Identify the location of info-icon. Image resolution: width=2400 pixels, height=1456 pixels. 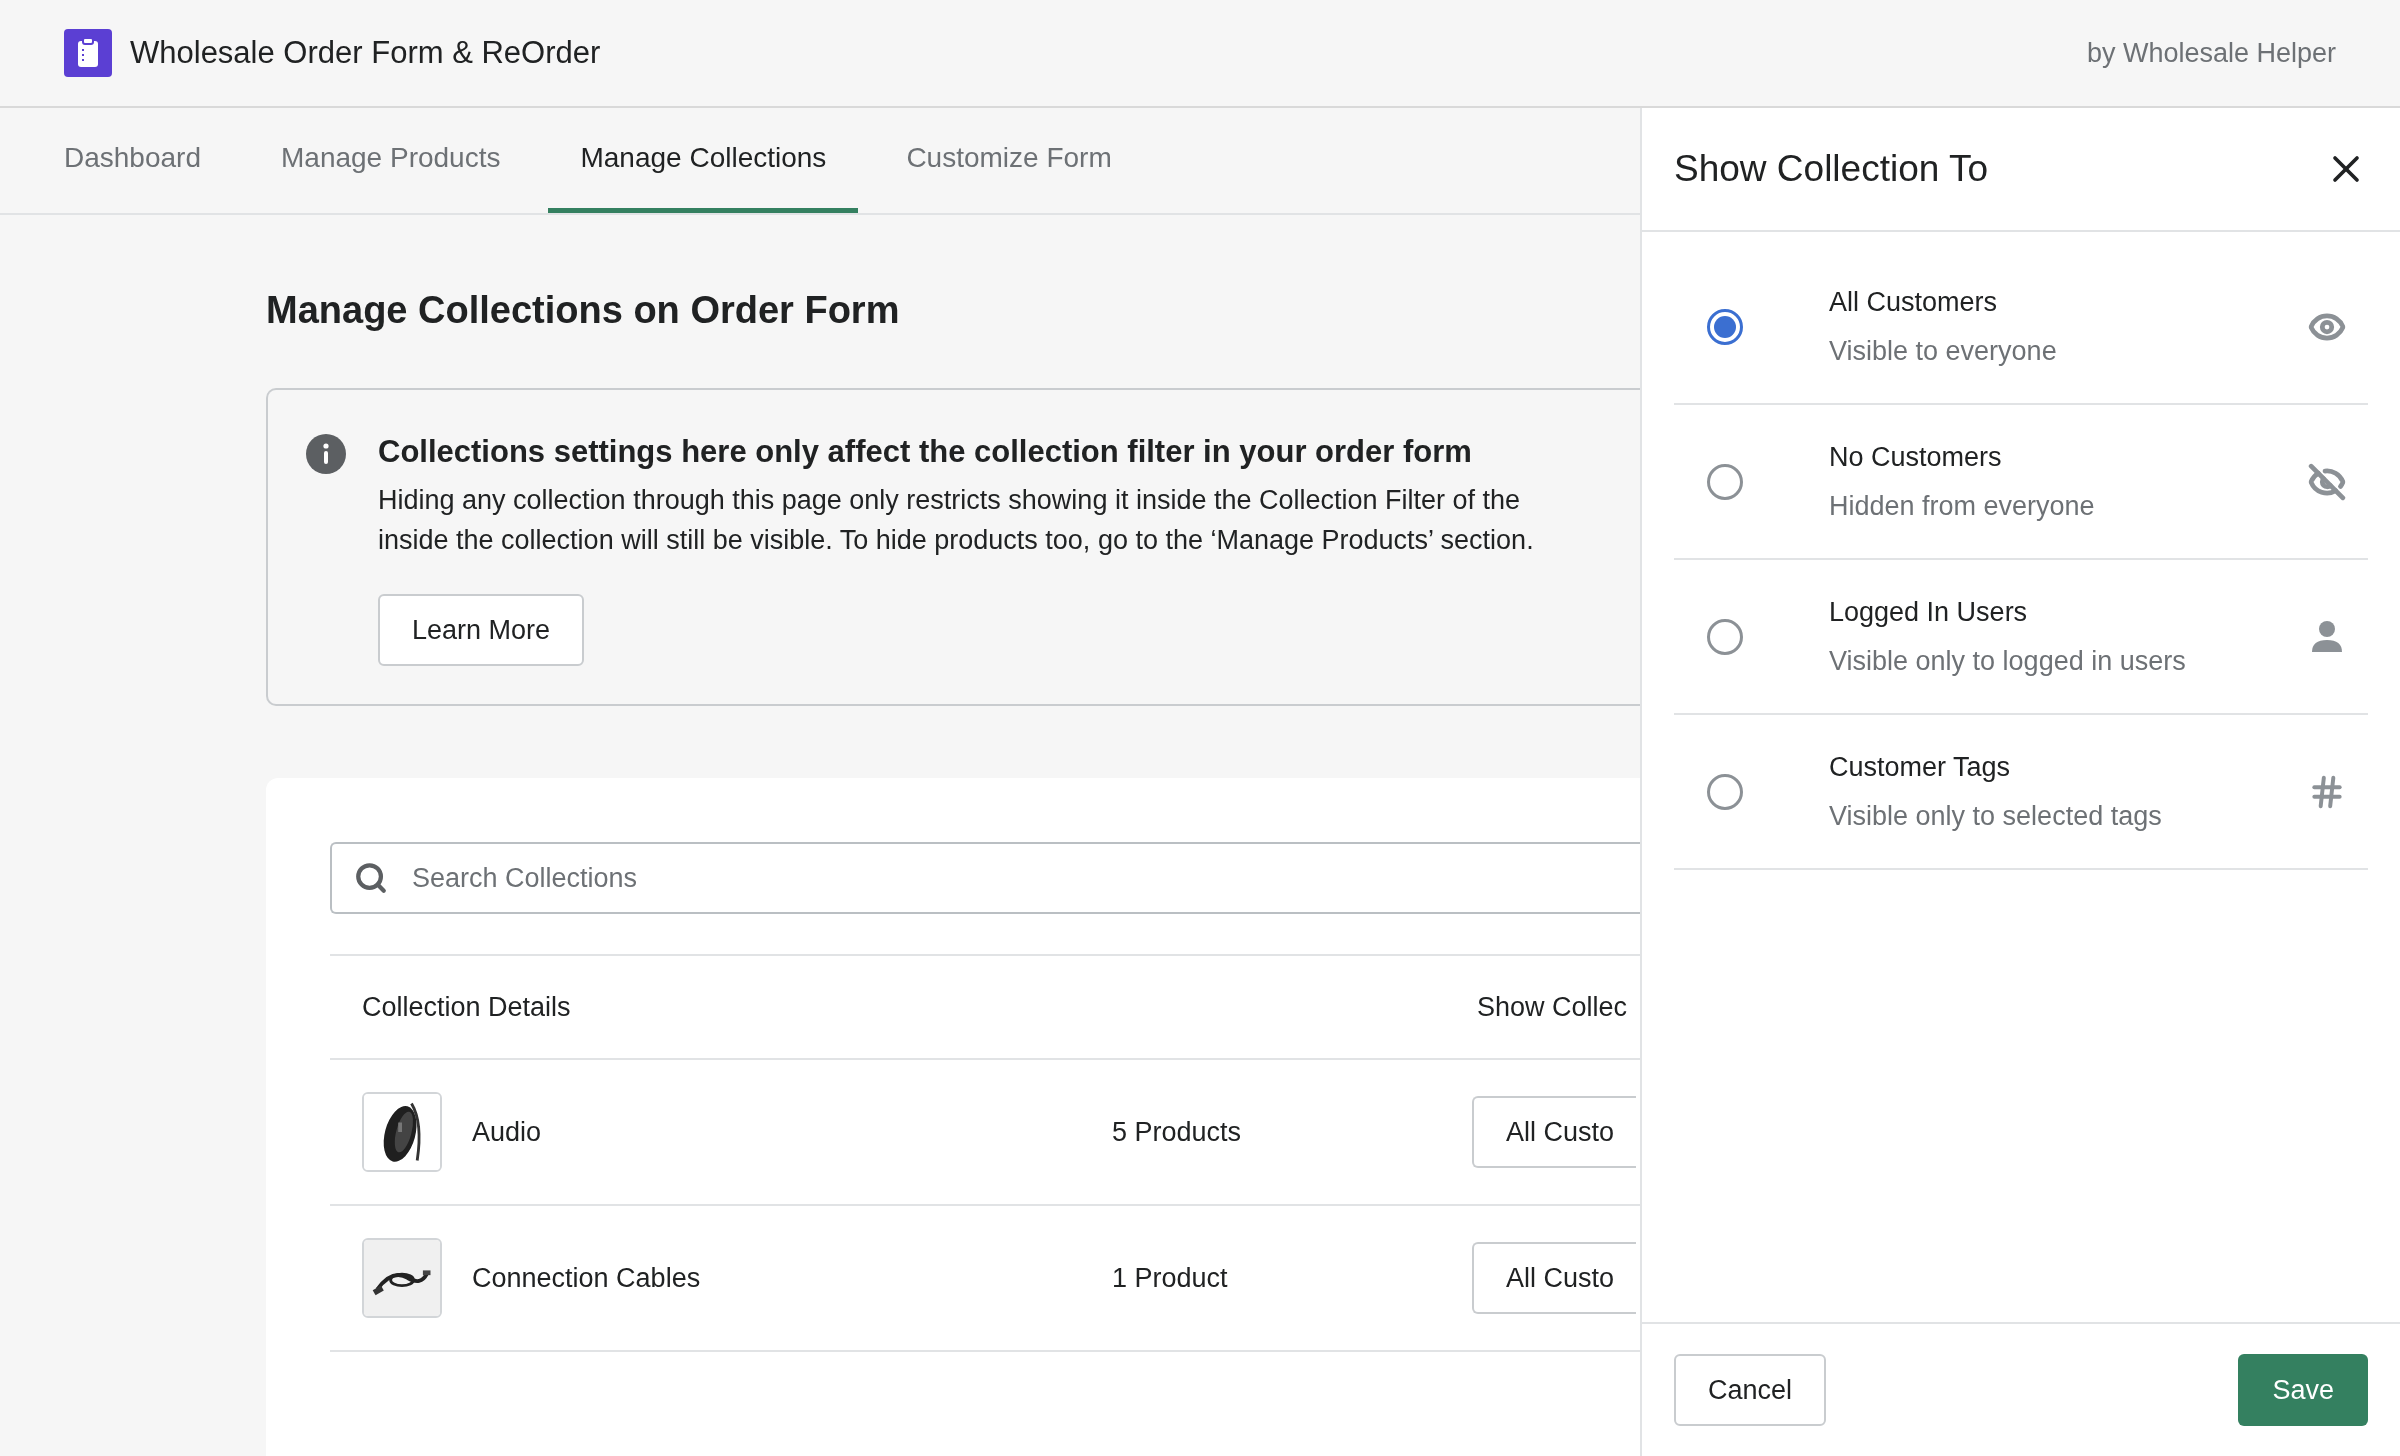
(326, 454).